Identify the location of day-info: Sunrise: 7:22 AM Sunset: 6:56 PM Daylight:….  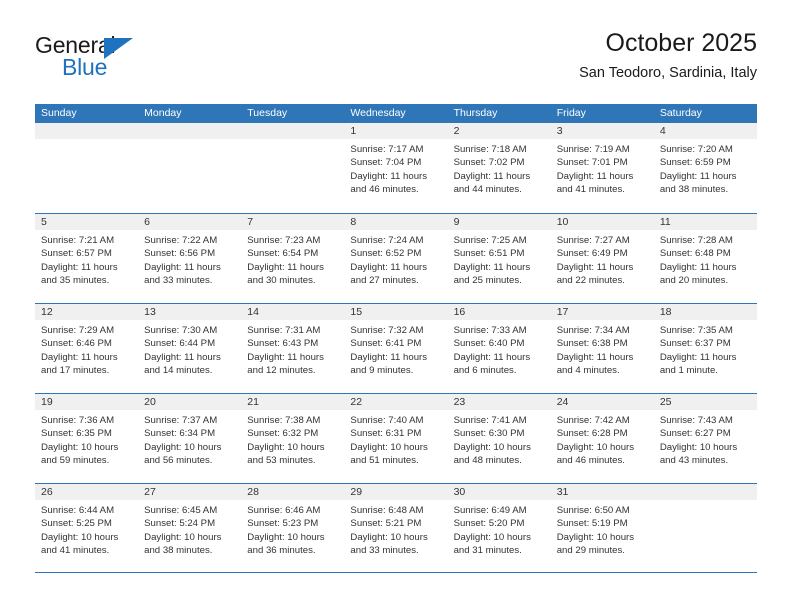
(189, 259).